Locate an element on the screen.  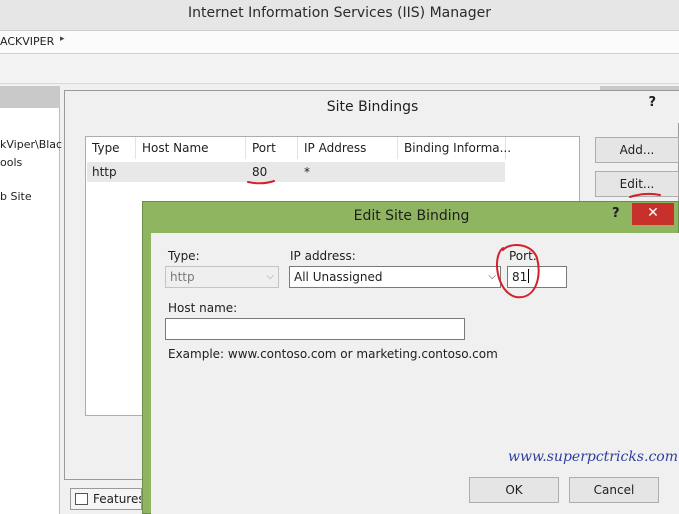
connections-pane: kViper\Blac ools b Site is located at coordinates (31, 300).